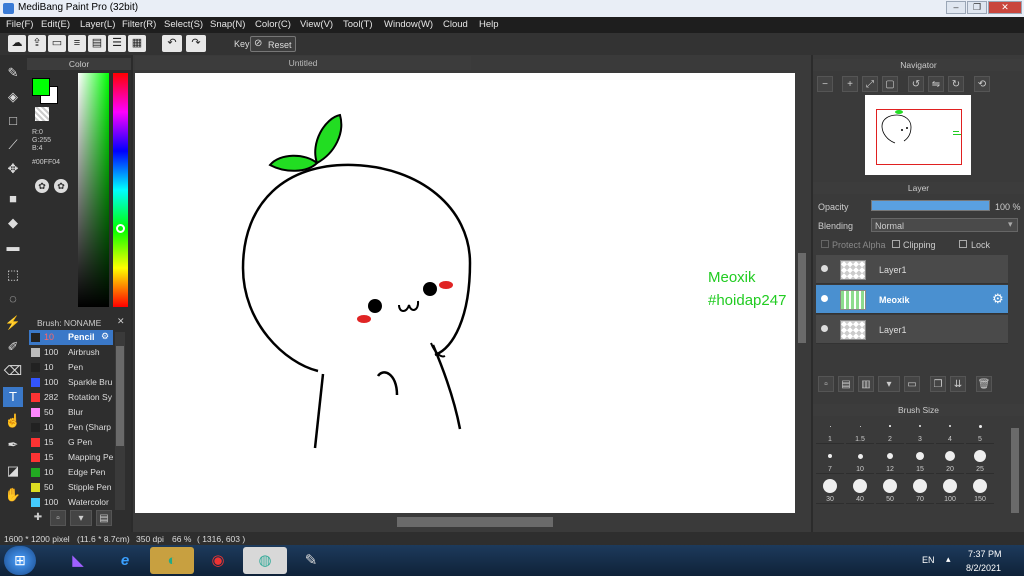  I want to click on horizontal-scroll-thumb, so click(475, 522).